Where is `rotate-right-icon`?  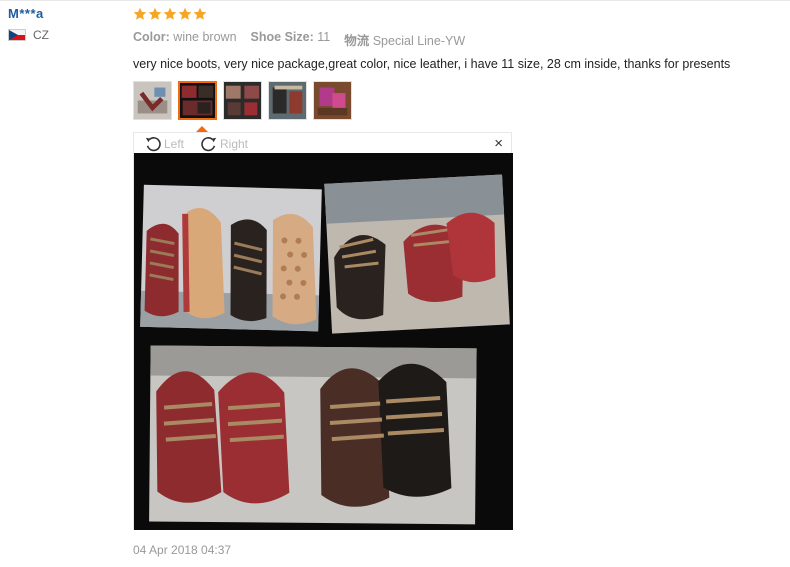
rotate-right-icon is located at coordinates (209, 144).